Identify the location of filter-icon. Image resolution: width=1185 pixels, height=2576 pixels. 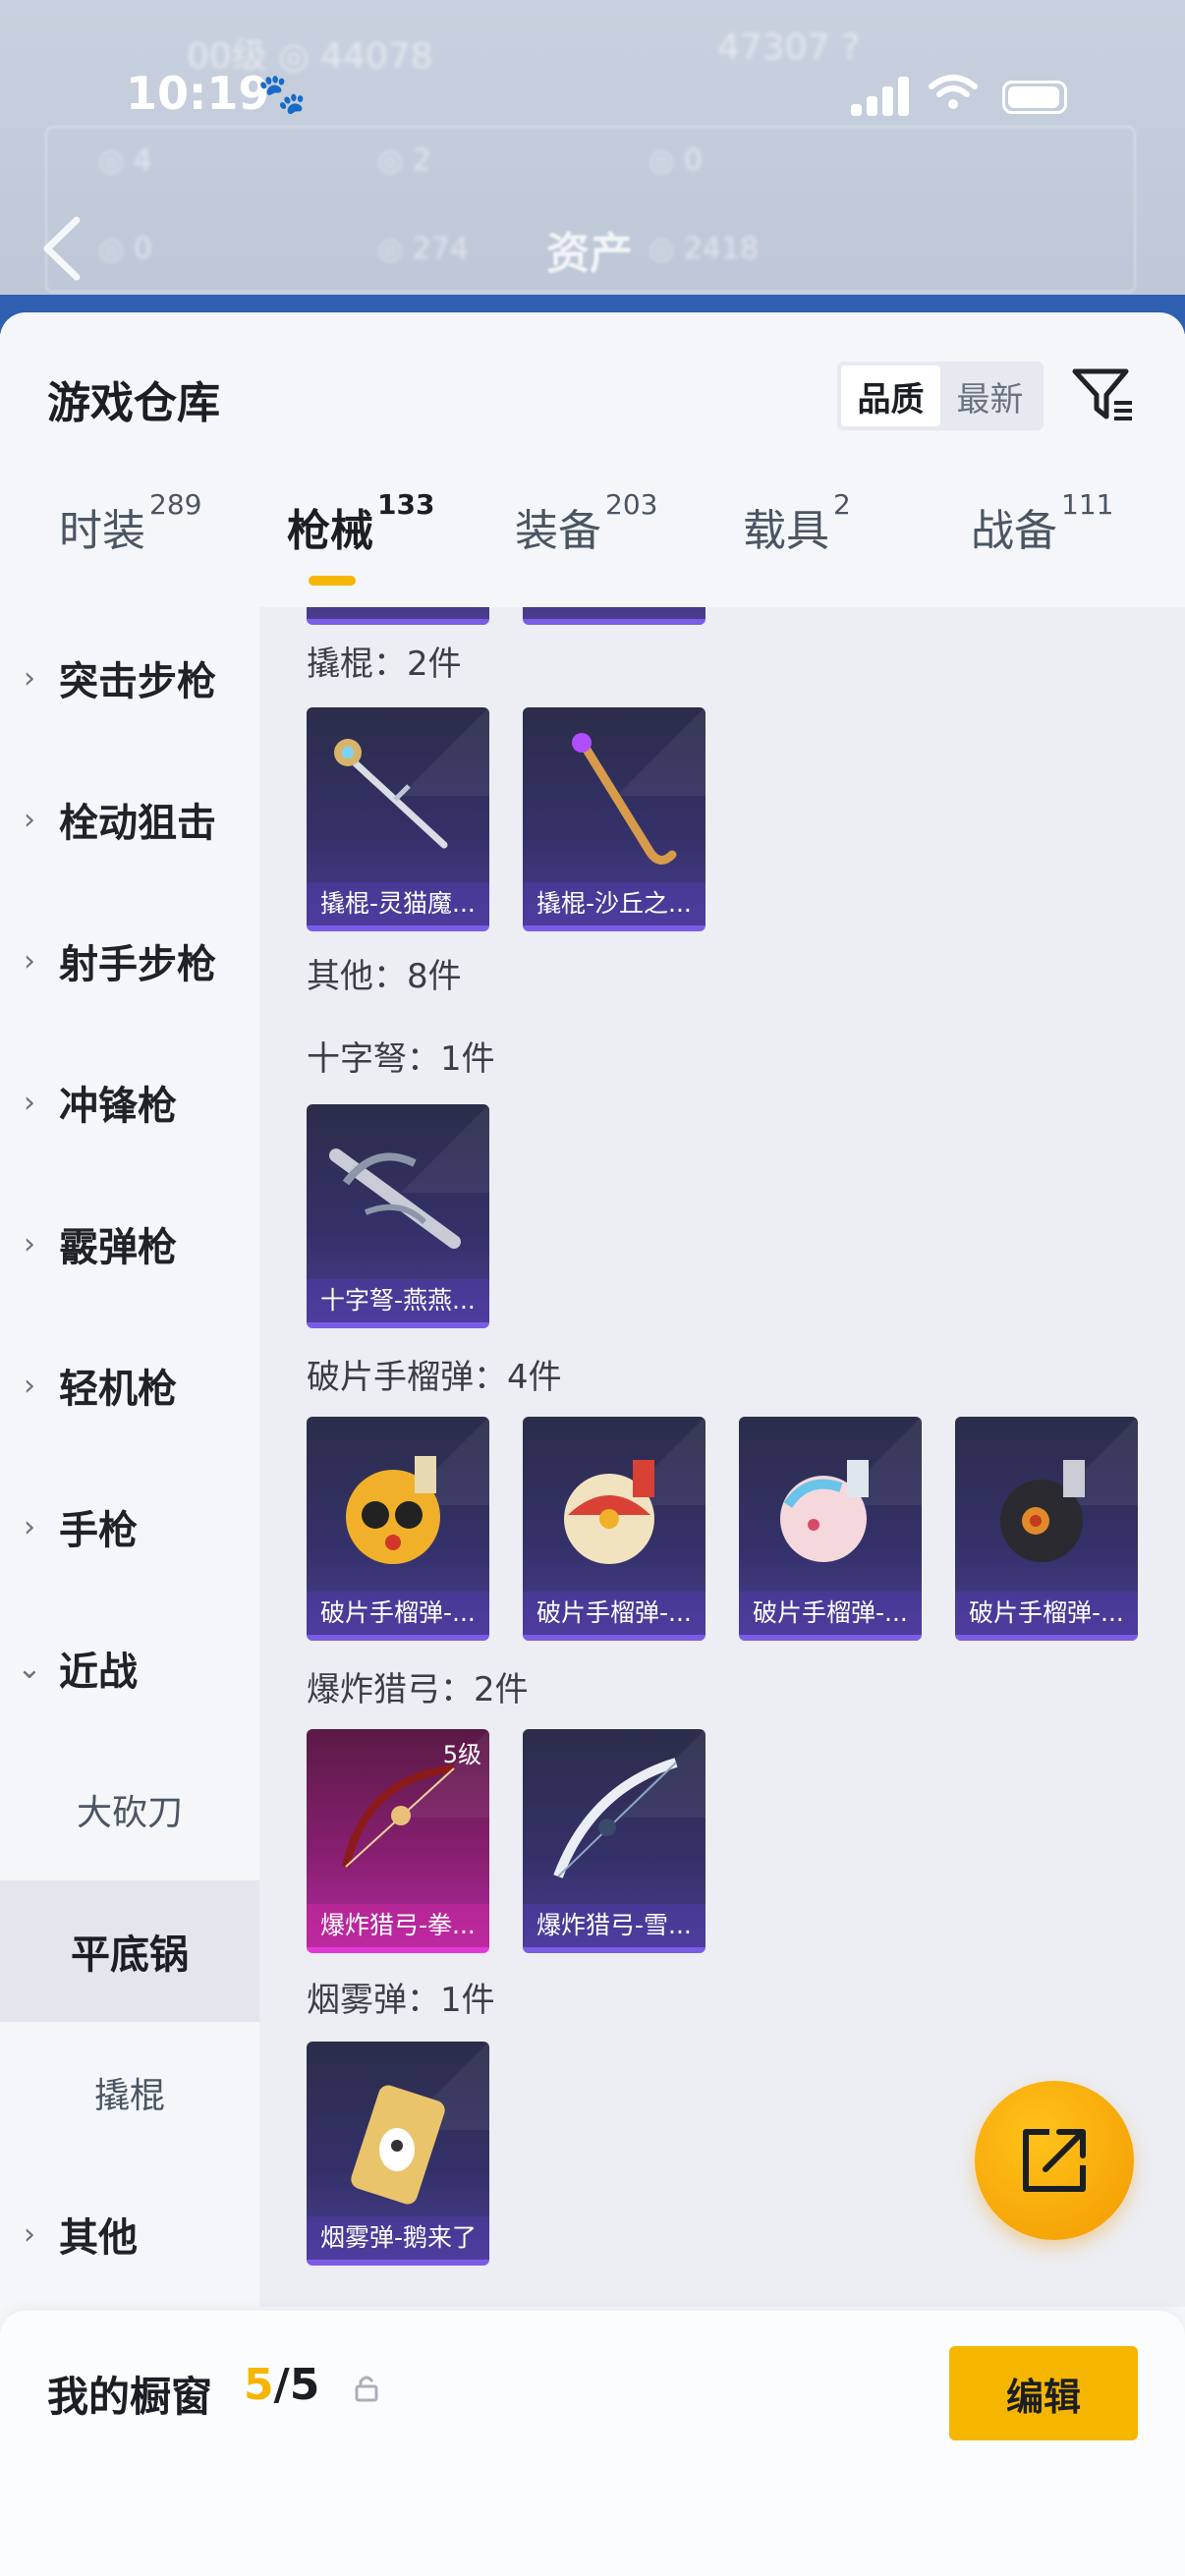
(1104, 396).